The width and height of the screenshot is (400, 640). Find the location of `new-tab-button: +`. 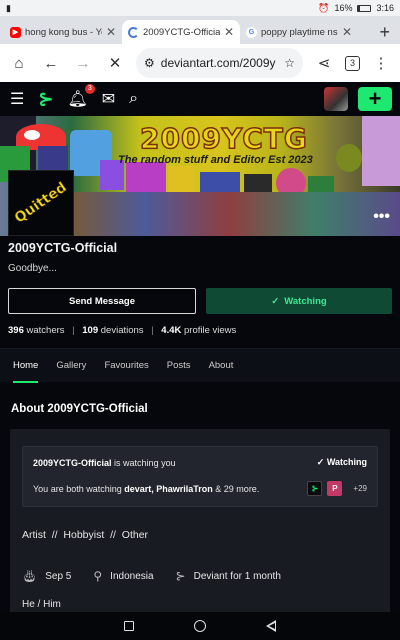

new-tab-button: + is located at coordinates (384, 32).